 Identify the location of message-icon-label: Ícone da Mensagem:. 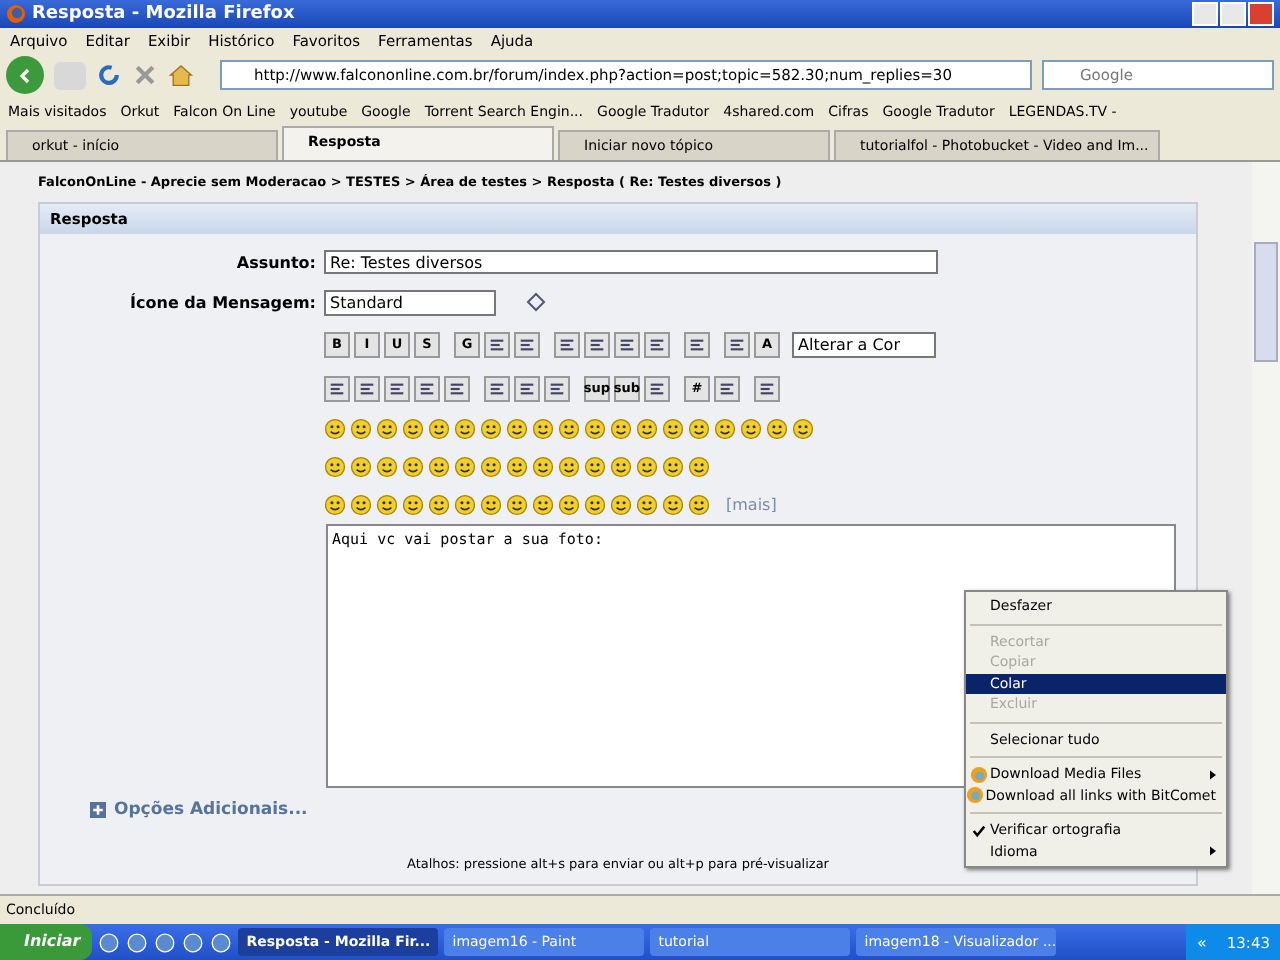
(222, 302).